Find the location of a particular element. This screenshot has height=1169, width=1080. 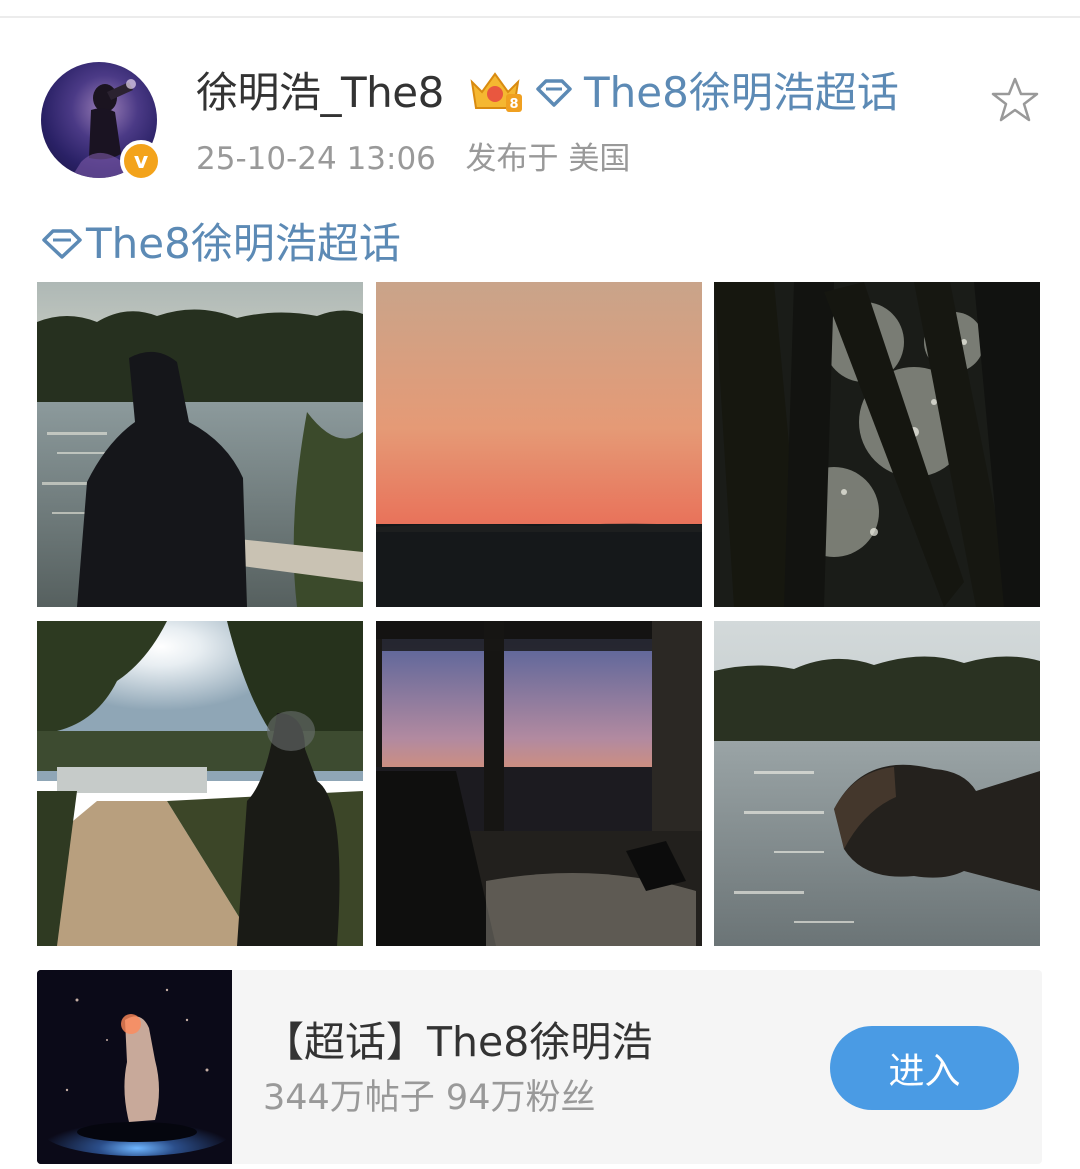

super-topic-tag-label: The8徐明浩超话 is located at coordinates (741, 92).